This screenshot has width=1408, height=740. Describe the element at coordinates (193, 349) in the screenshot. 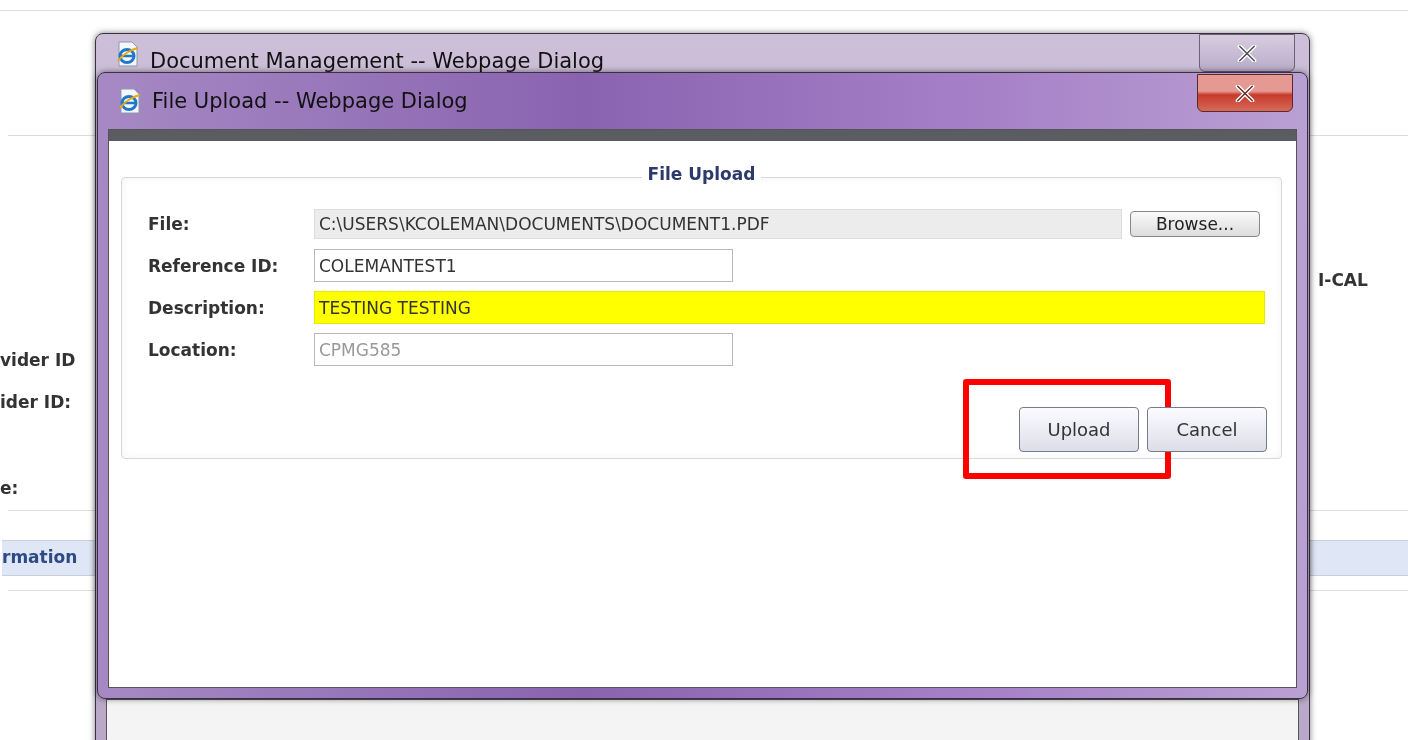

I see `field-label: Location:` at that location.